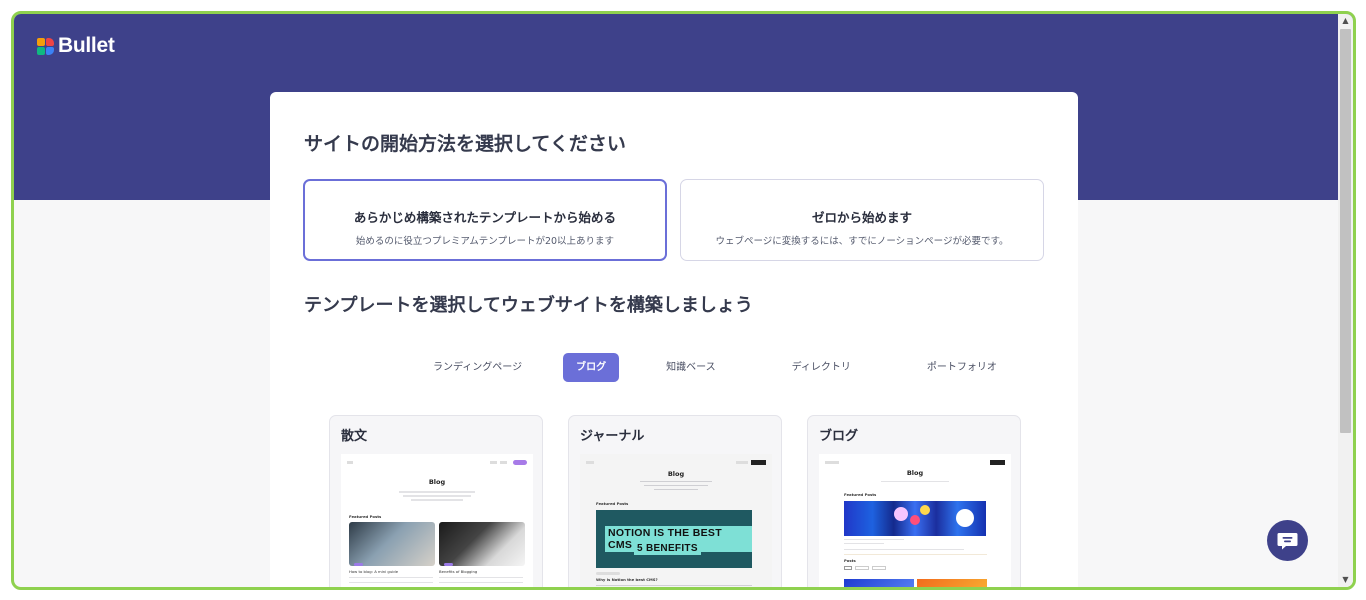 This screenshot has height=600, width=1366. Describe the element at coordinates (1345, 231) in the screenshot. I see `scrollbar-thumb` at that location.